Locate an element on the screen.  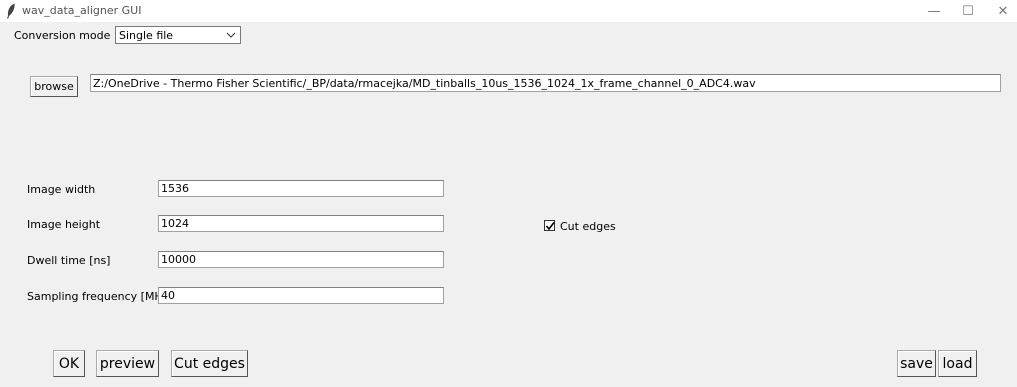
conversion-mode-value: Single file is located at coordinates (146, 35).